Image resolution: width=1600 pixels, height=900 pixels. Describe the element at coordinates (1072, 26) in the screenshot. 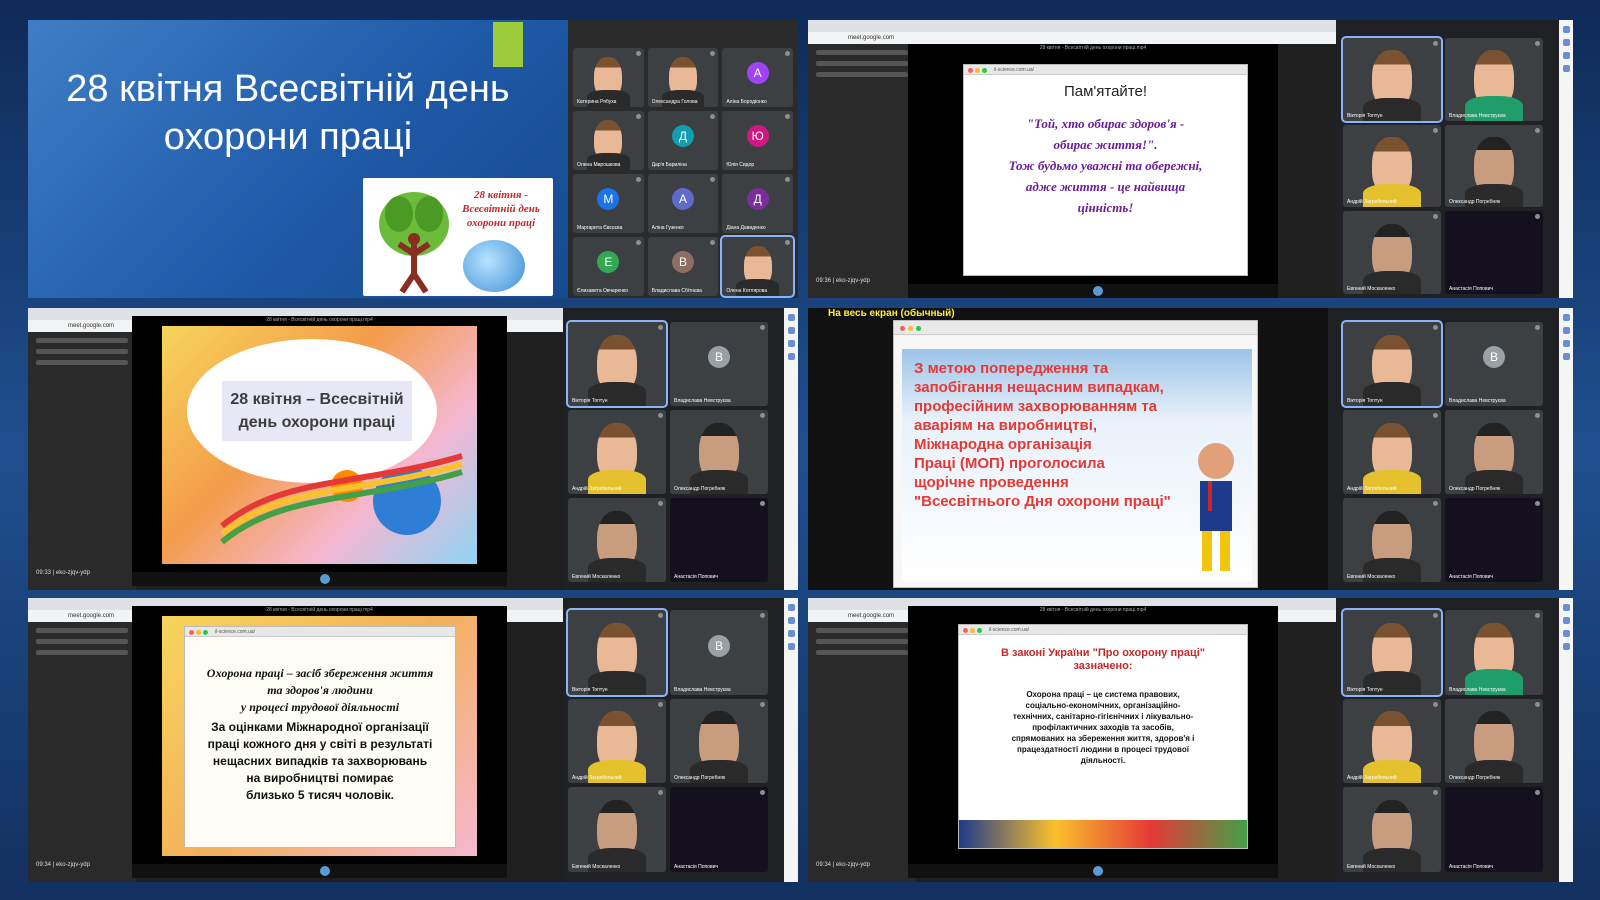

I see `browser-tabs` at that location.